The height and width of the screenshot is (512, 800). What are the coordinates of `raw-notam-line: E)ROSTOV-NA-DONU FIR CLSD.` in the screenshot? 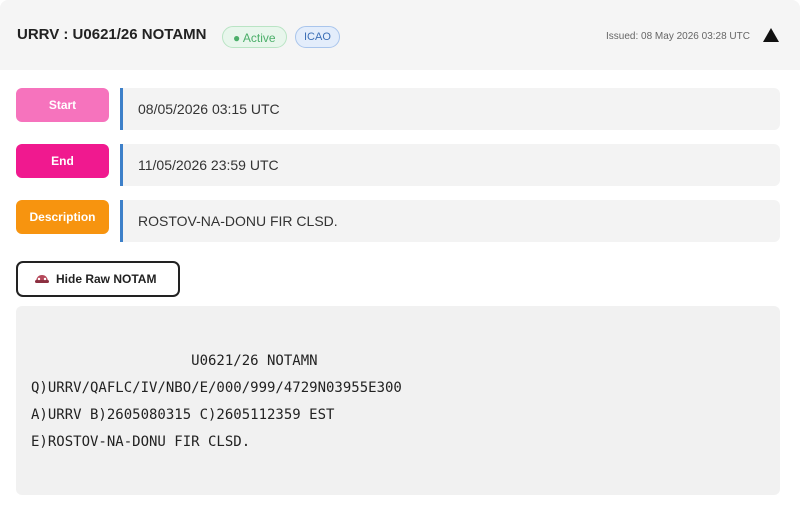 It's located at (141, 442).